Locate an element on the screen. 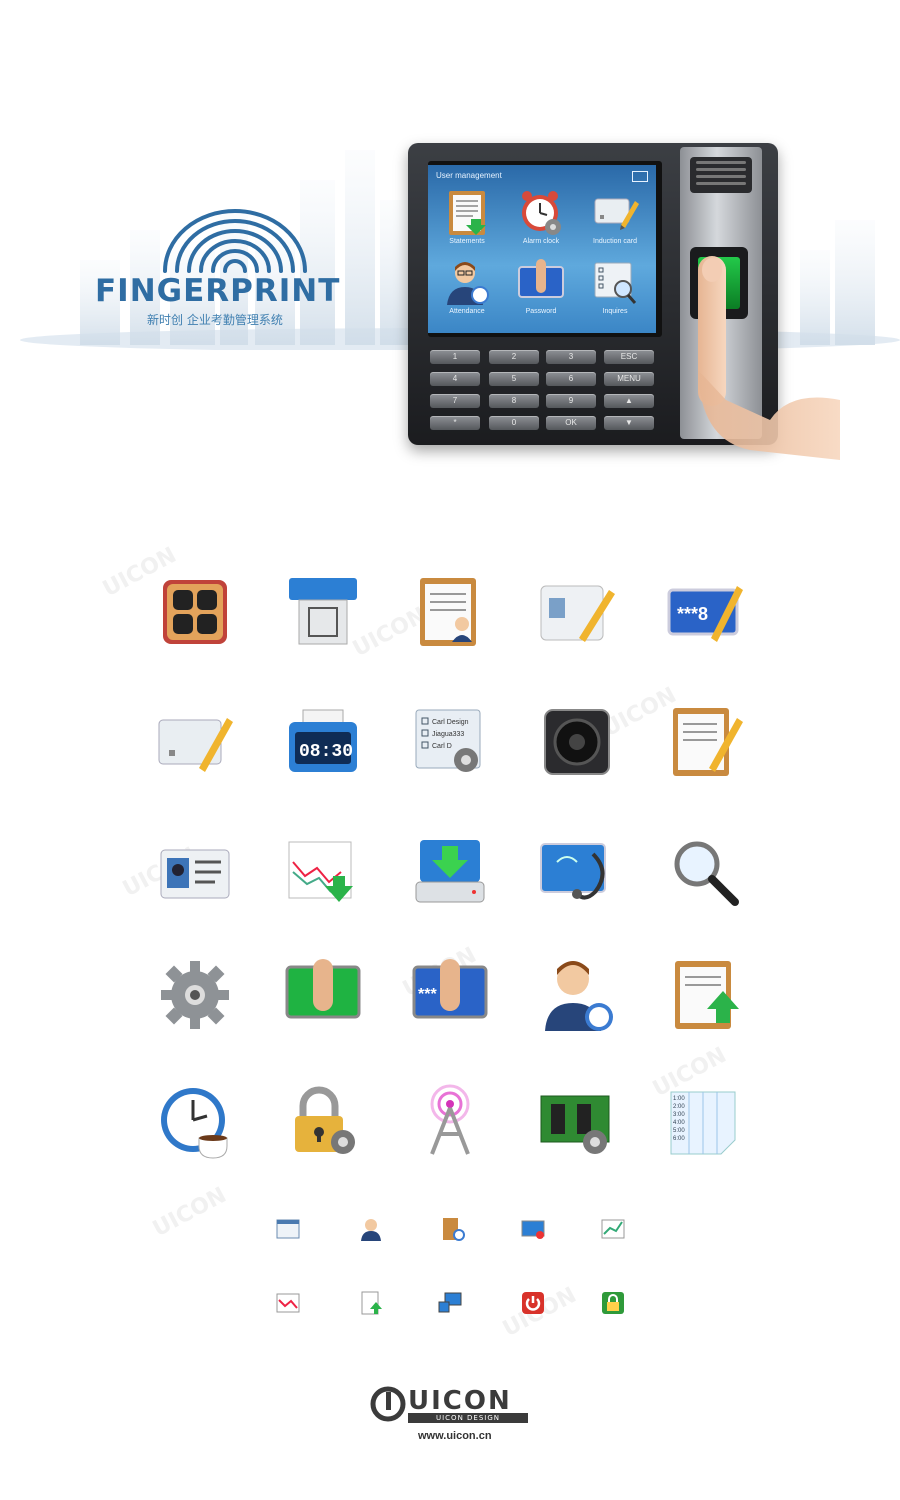  tile-induction-card: Induction card is located at coordinates (615, 222).